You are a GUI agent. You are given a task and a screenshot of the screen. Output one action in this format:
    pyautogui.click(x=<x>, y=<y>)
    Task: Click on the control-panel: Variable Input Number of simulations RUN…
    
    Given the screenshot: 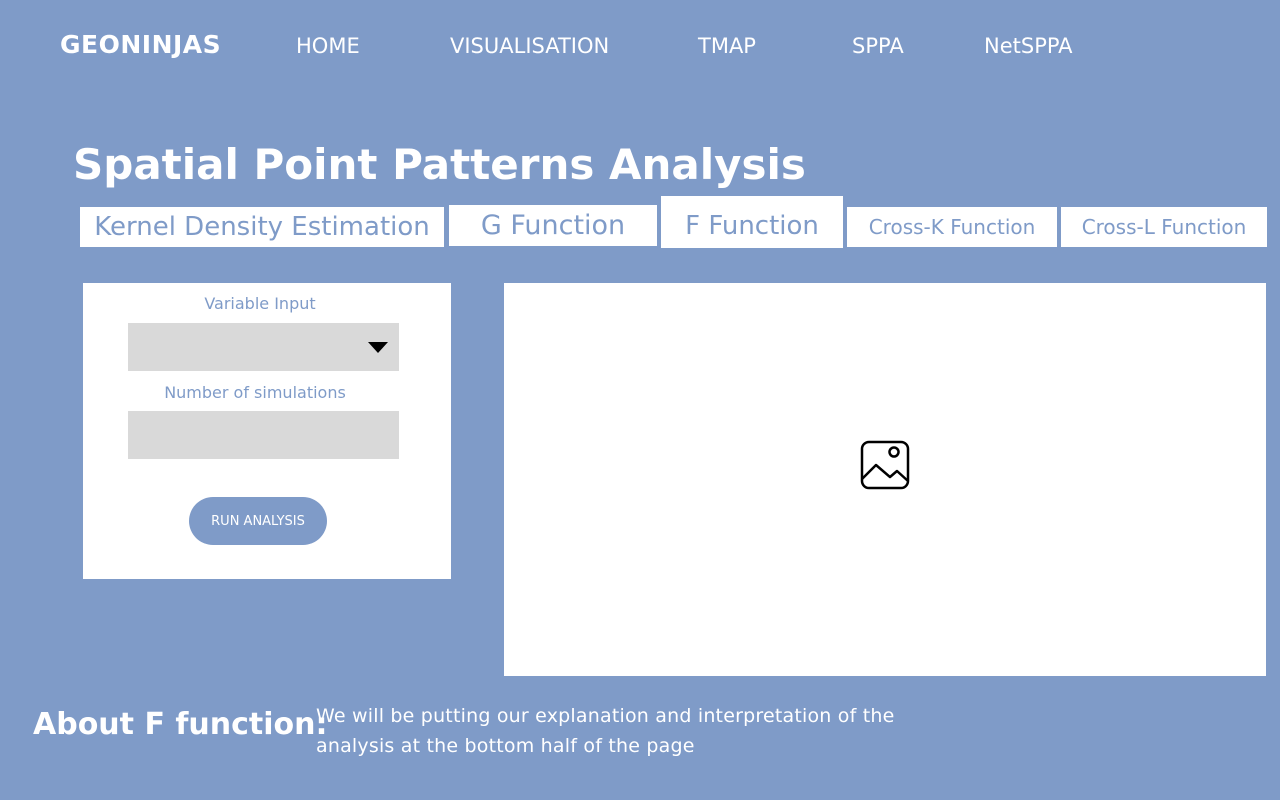 What is the action you would take?
    pyautogui.click(x=267, y=431)
    